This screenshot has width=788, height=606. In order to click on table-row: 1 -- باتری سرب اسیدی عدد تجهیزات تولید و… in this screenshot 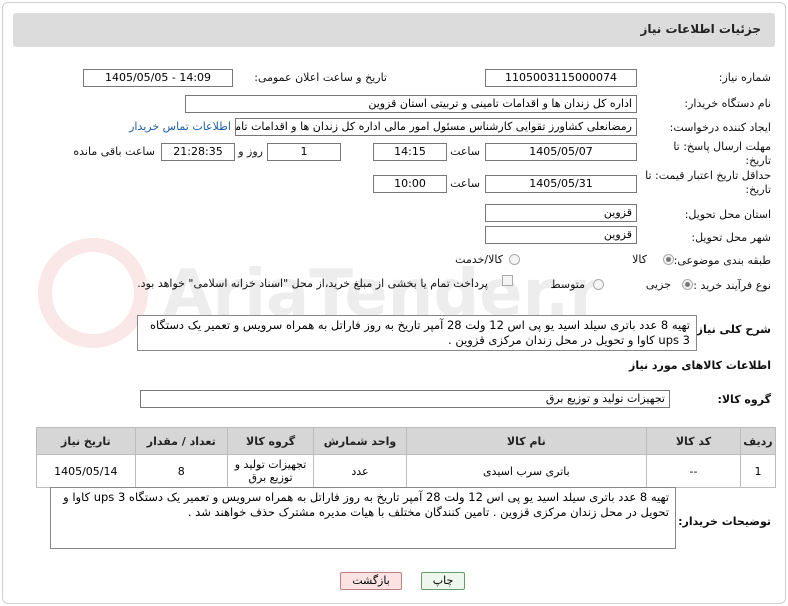, I will do `click(406, 471)`.